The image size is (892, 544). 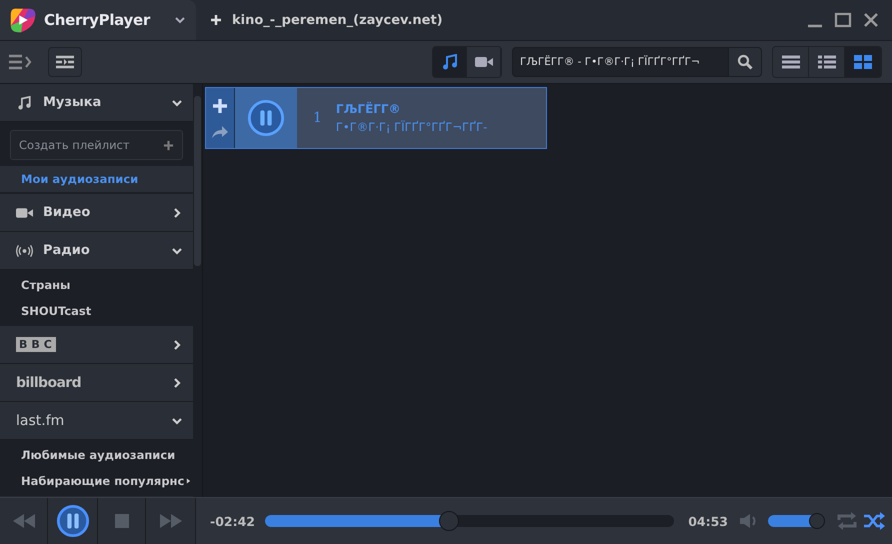 I want to click on grid-view-button, so click(x=863, y=62).